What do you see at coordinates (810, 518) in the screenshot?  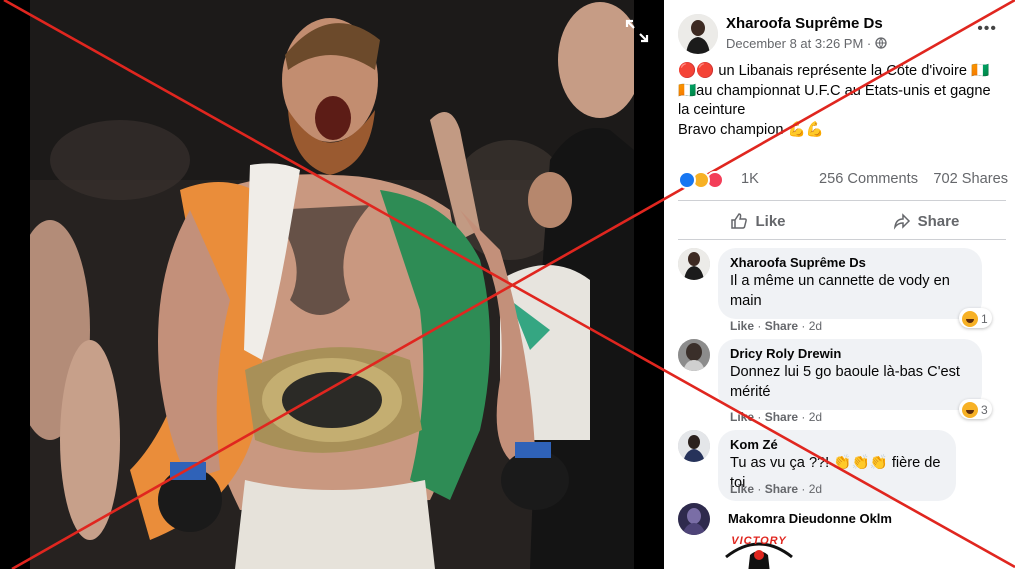 I see `commenter-name: Makomra Dieudonne Oklm` at bounding box center [810, 518].